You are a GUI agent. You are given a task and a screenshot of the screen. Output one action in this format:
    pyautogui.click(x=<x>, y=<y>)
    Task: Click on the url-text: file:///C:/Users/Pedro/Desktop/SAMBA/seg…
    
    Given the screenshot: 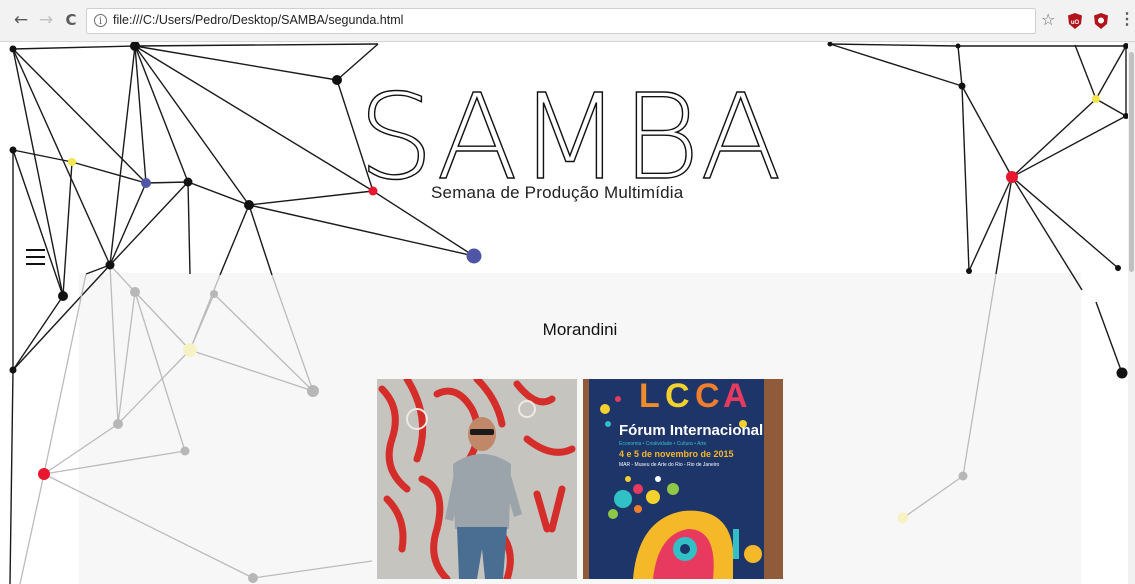 What is the action you would take?
    pyautogui.click(x=258, y=20)
    